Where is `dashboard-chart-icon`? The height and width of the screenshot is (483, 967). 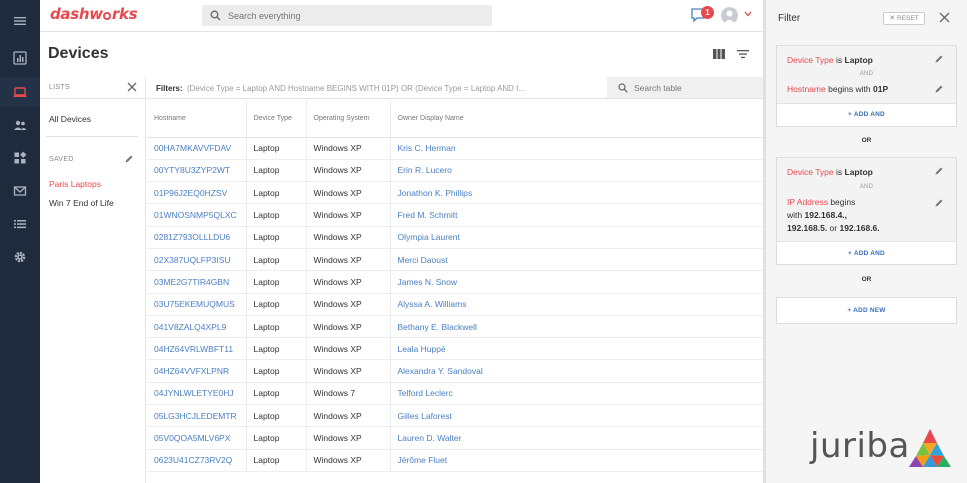
dashboard-chart-icon is located at coordinates (20, 58).